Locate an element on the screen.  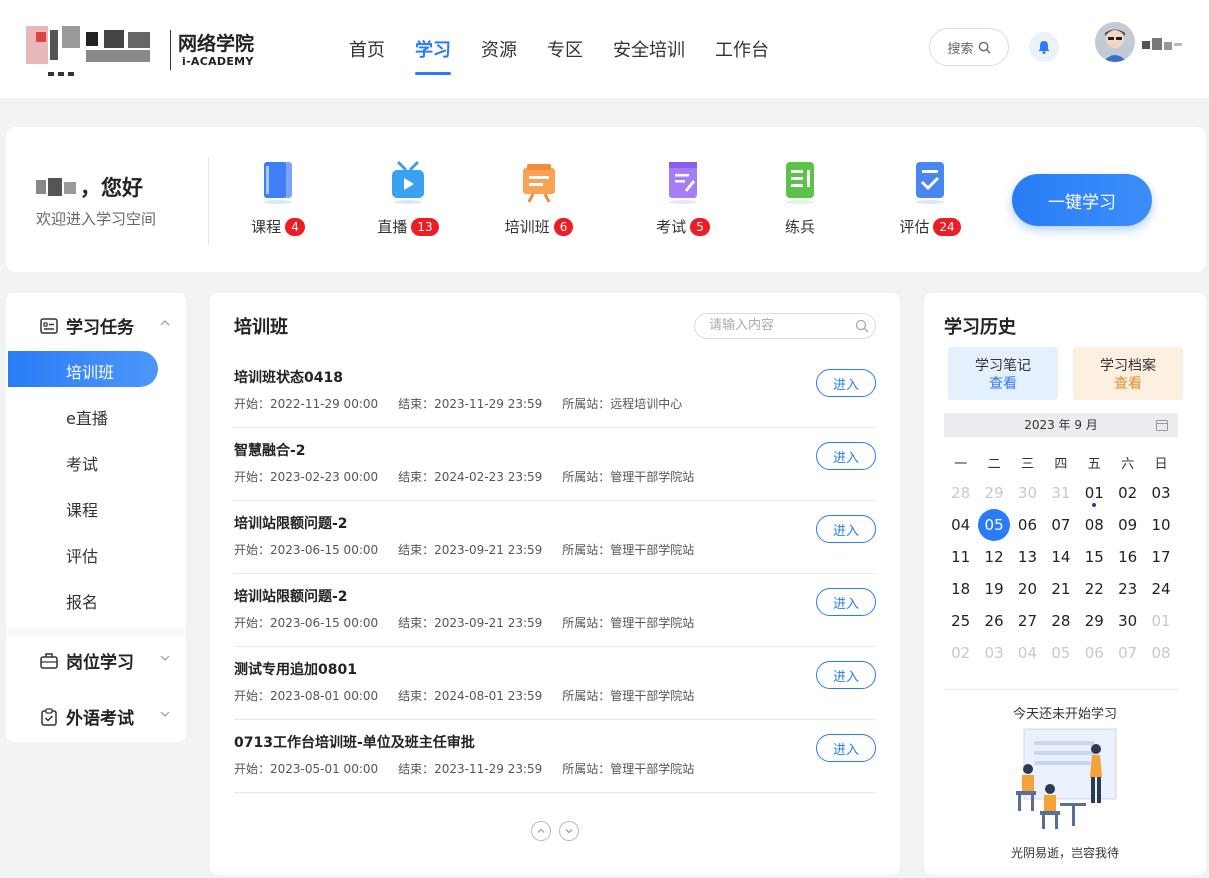
page-up-button is located at coordinates (541, 831).